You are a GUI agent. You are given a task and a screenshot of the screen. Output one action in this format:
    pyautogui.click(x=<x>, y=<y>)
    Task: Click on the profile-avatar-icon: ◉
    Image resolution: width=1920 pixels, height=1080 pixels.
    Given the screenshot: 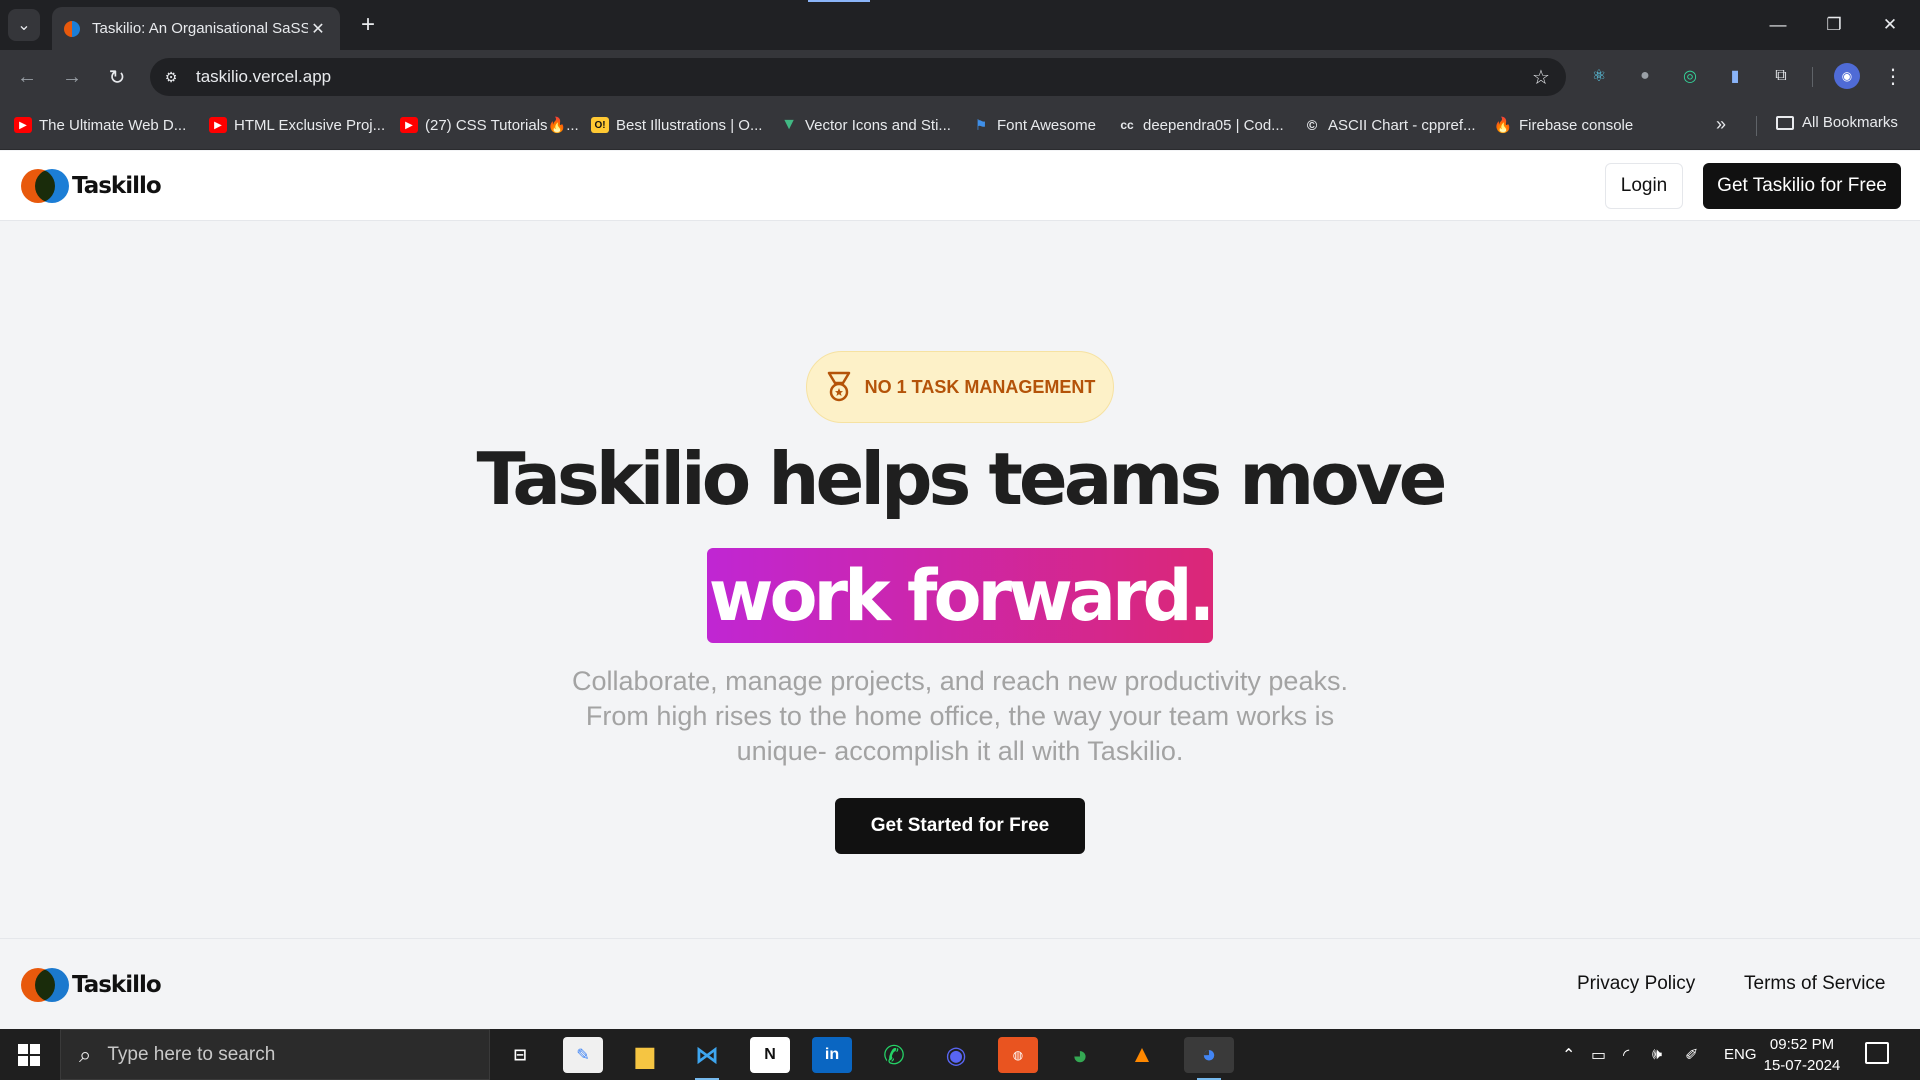 What is the action you would take?
    pyautogui.click(x=1847, y=76)
    